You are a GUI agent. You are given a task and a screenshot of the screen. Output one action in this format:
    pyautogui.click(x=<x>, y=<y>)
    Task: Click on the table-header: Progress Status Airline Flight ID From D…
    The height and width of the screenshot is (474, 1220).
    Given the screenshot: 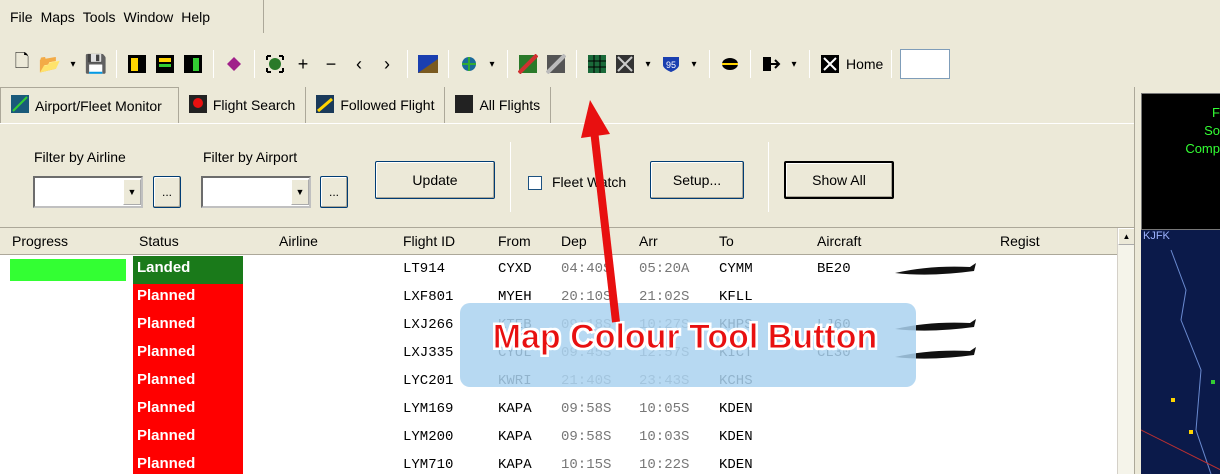 What is the action you would take?
    pyautogui.click(x=558, y=241)
    